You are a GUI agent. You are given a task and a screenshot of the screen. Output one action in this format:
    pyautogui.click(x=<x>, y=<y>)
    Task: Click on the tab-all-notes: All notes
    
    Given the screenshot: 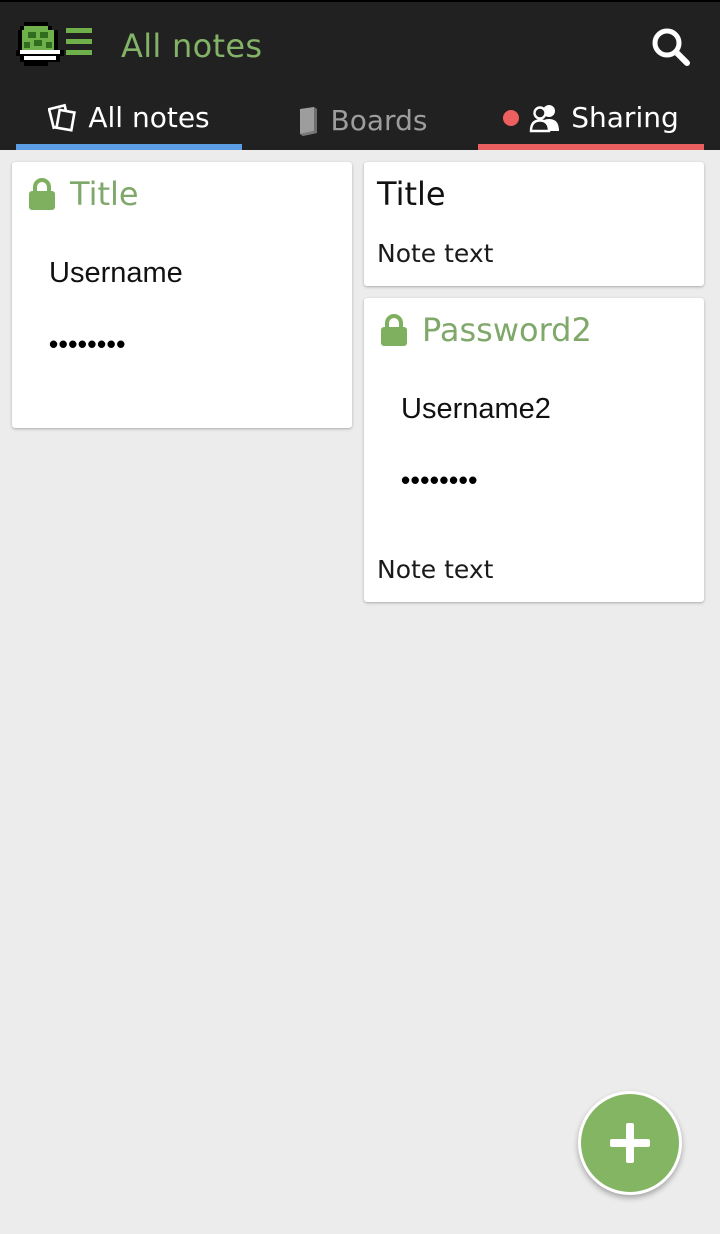 What is the action you would take?
    pyautogui.click(x=129, y=121)
    